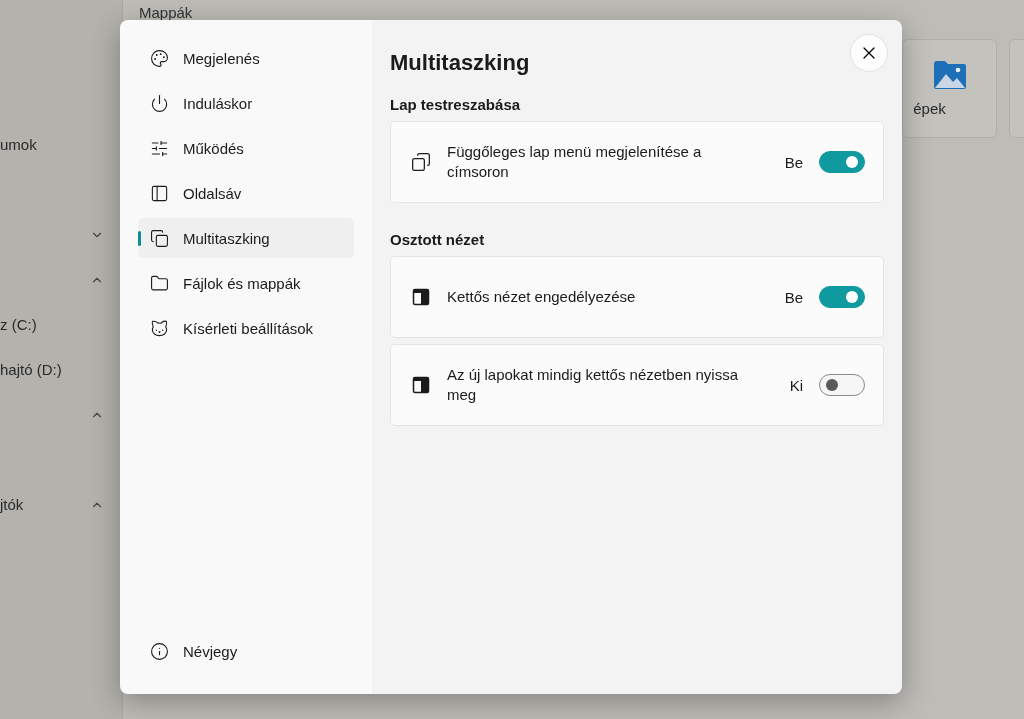 The image size is (1024, 719). Describe the element at coordinates (159, 103) in the screenshot. I see `power-icon` at that location.